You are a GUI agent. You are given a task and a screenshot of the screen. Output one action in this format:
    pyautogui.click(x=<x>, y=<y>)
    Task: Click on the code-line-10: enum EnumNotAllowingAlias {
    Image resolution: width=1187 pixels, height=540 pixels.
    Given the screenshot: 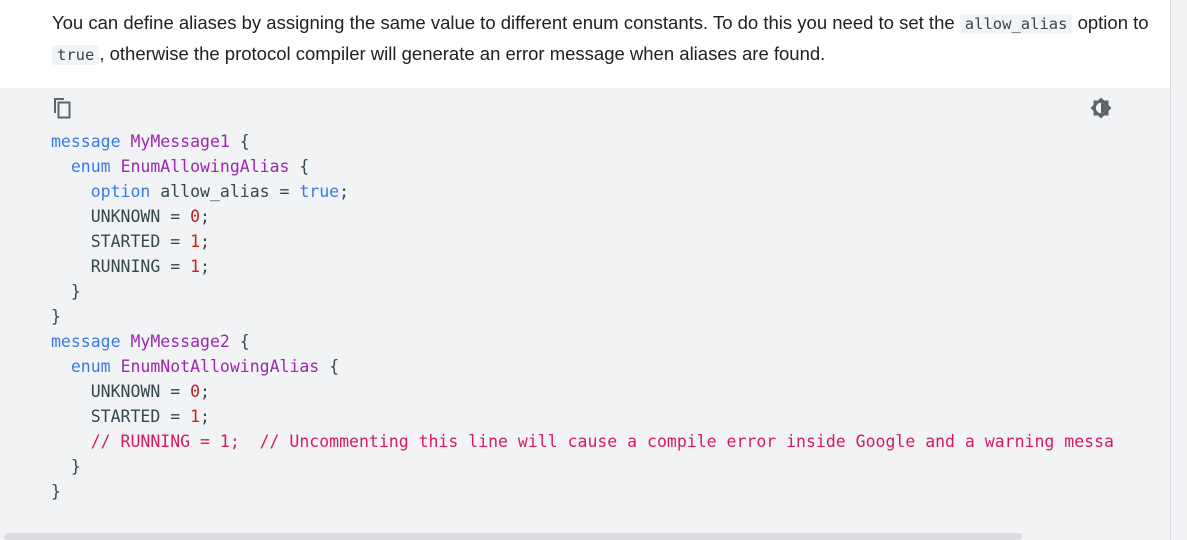 What is the action you would take?
    pyautogui.click(x=195, y=366)
    